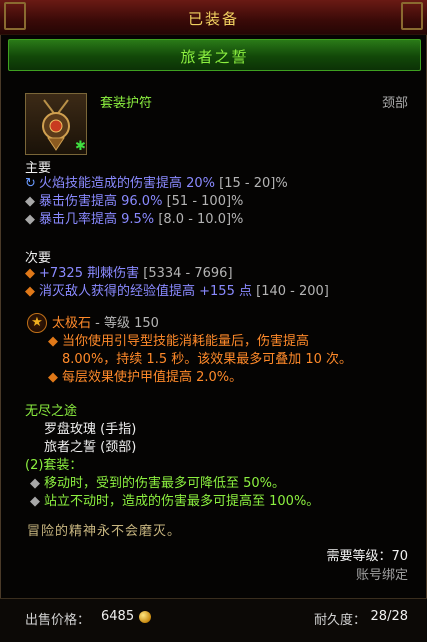 This screenshot has height=642, width=427. What do you see at coordinates (145, 291) in the screenshot?
I see `secondary-stat-2-value: 消灭敌人获得的经验值提高 +155 点` at bounding box center [145, 291].